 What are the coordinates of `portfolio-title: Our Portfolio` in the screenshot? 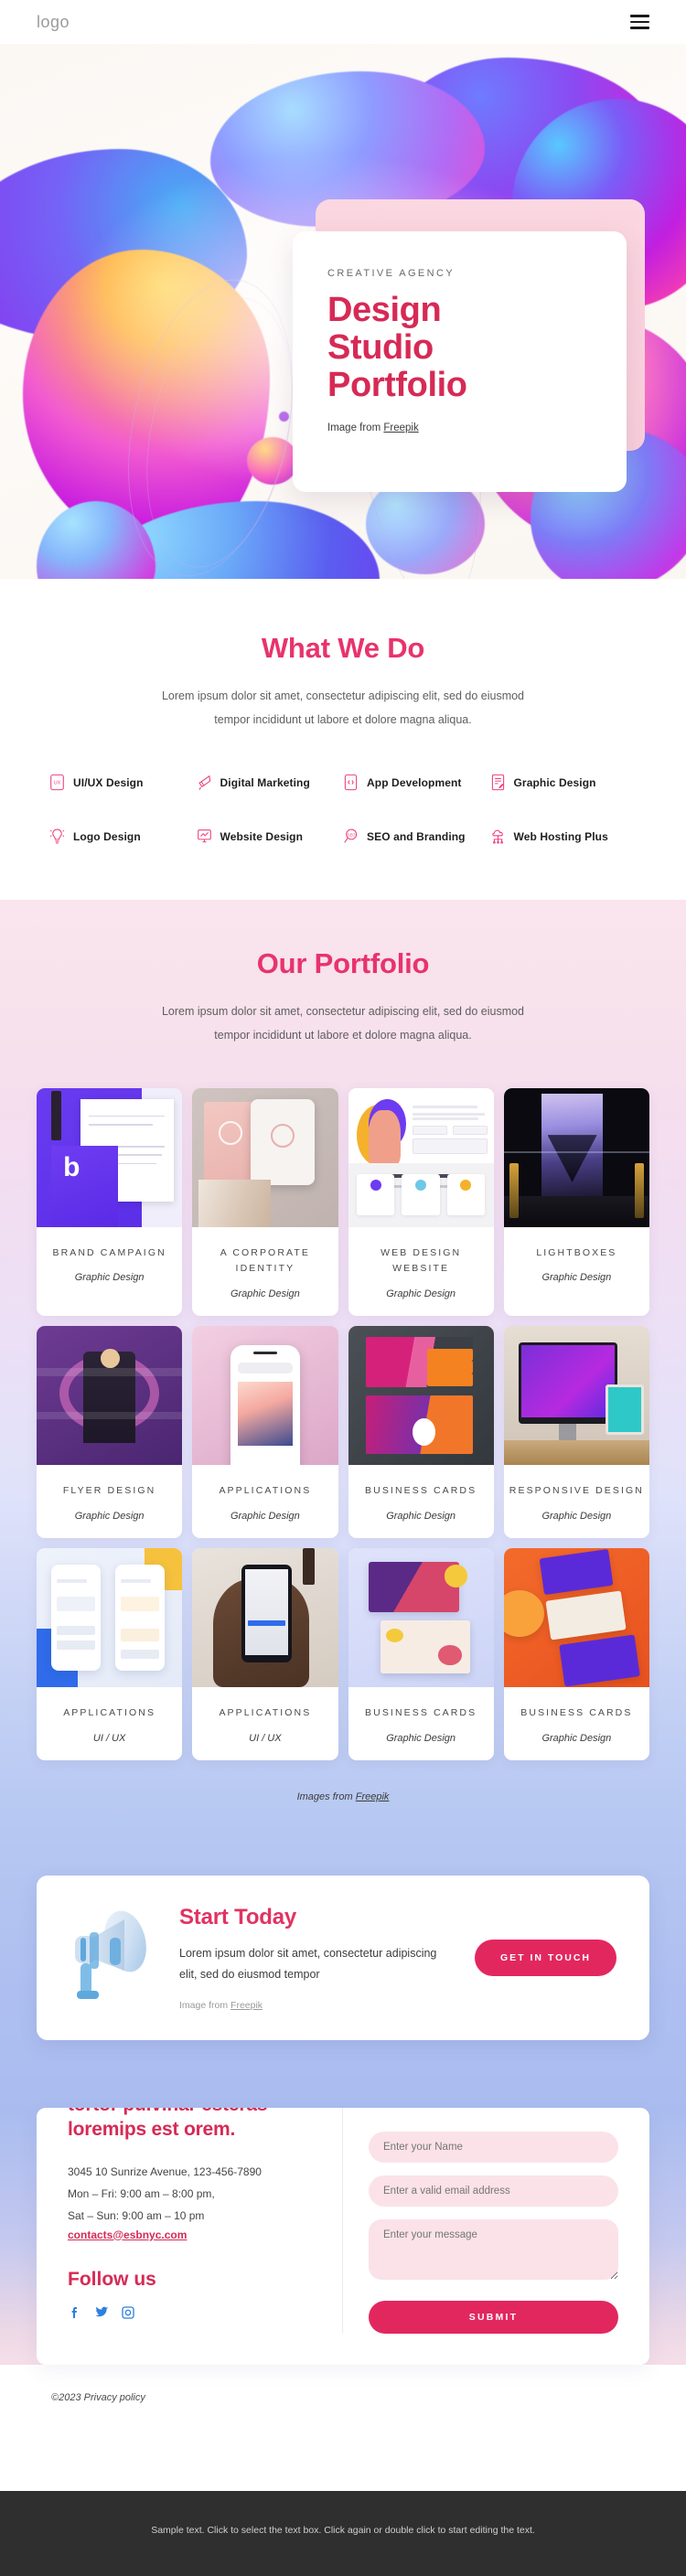 It's located at (343, 963).